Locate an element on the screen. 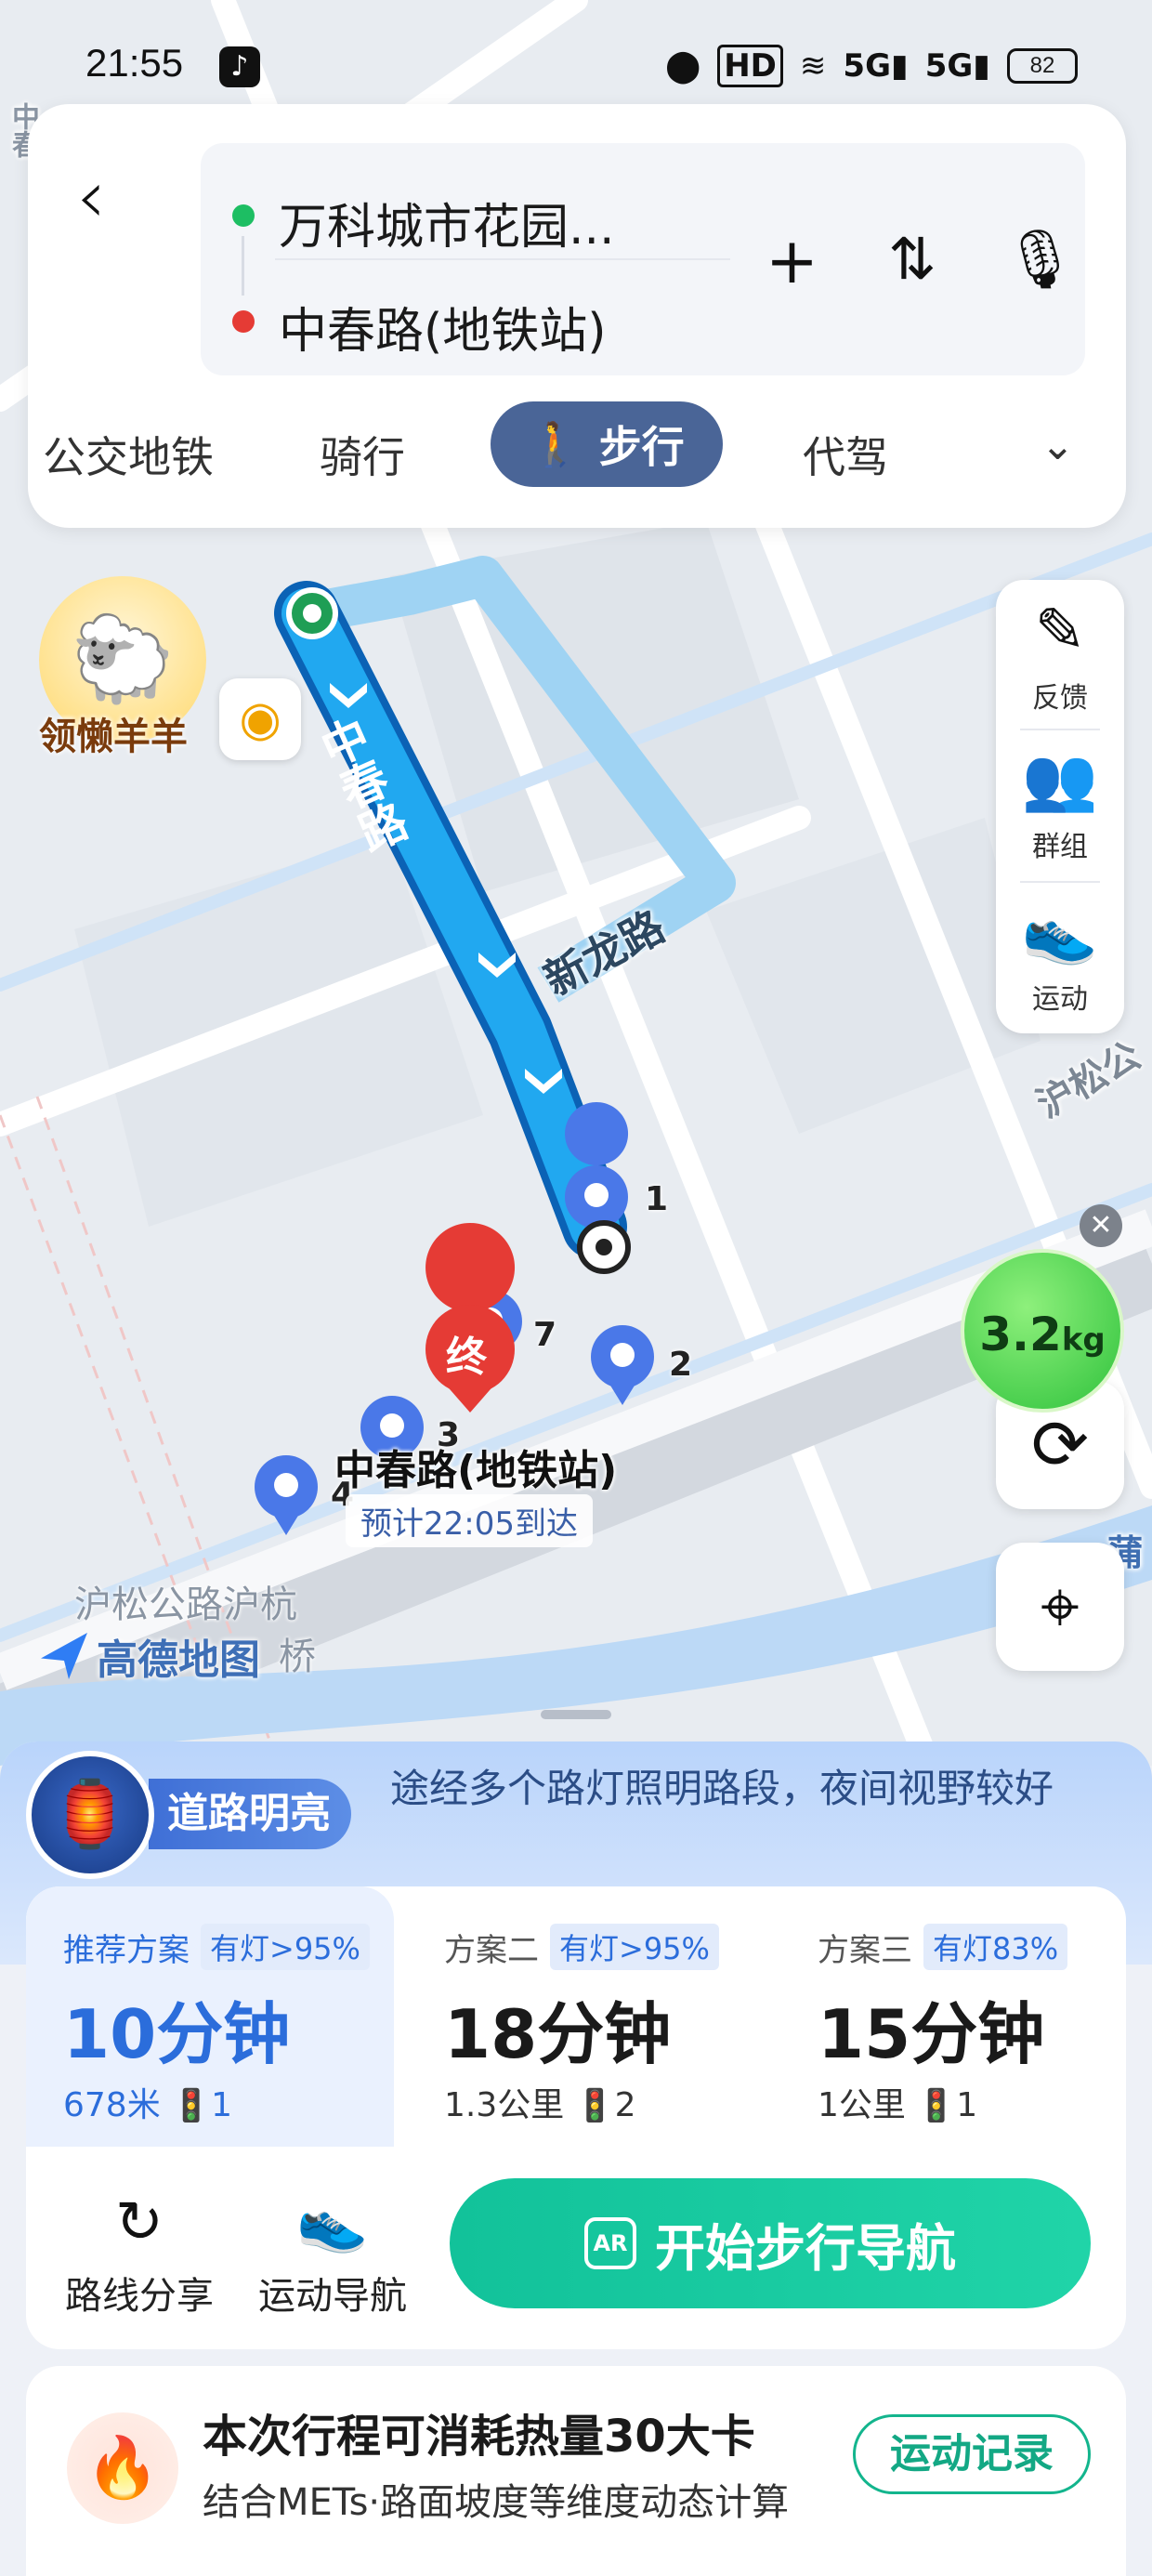 Image resolution: width=1152 pixels, height=2576 pixels. share-route-button: ↻ 路线分享 is located at coordinates (139, 2256).